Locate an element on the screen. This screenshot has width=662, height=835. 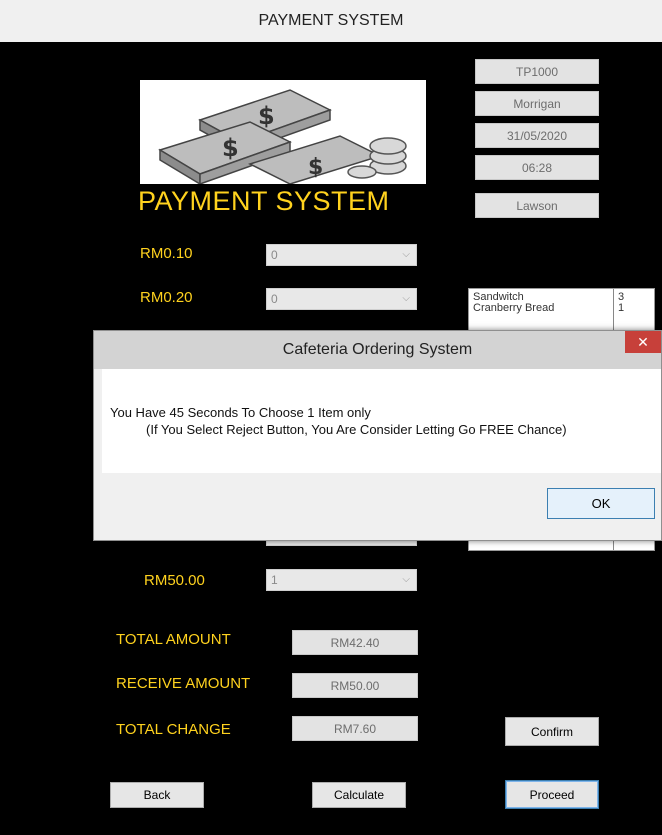
total-change-field: RM7.60 is located at coordinates (355, 728).